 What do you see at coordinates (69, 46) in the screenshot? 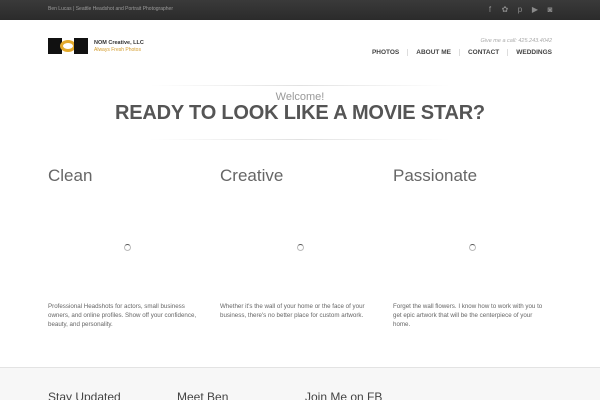
I see `logo` at bounding box center [69, 46].